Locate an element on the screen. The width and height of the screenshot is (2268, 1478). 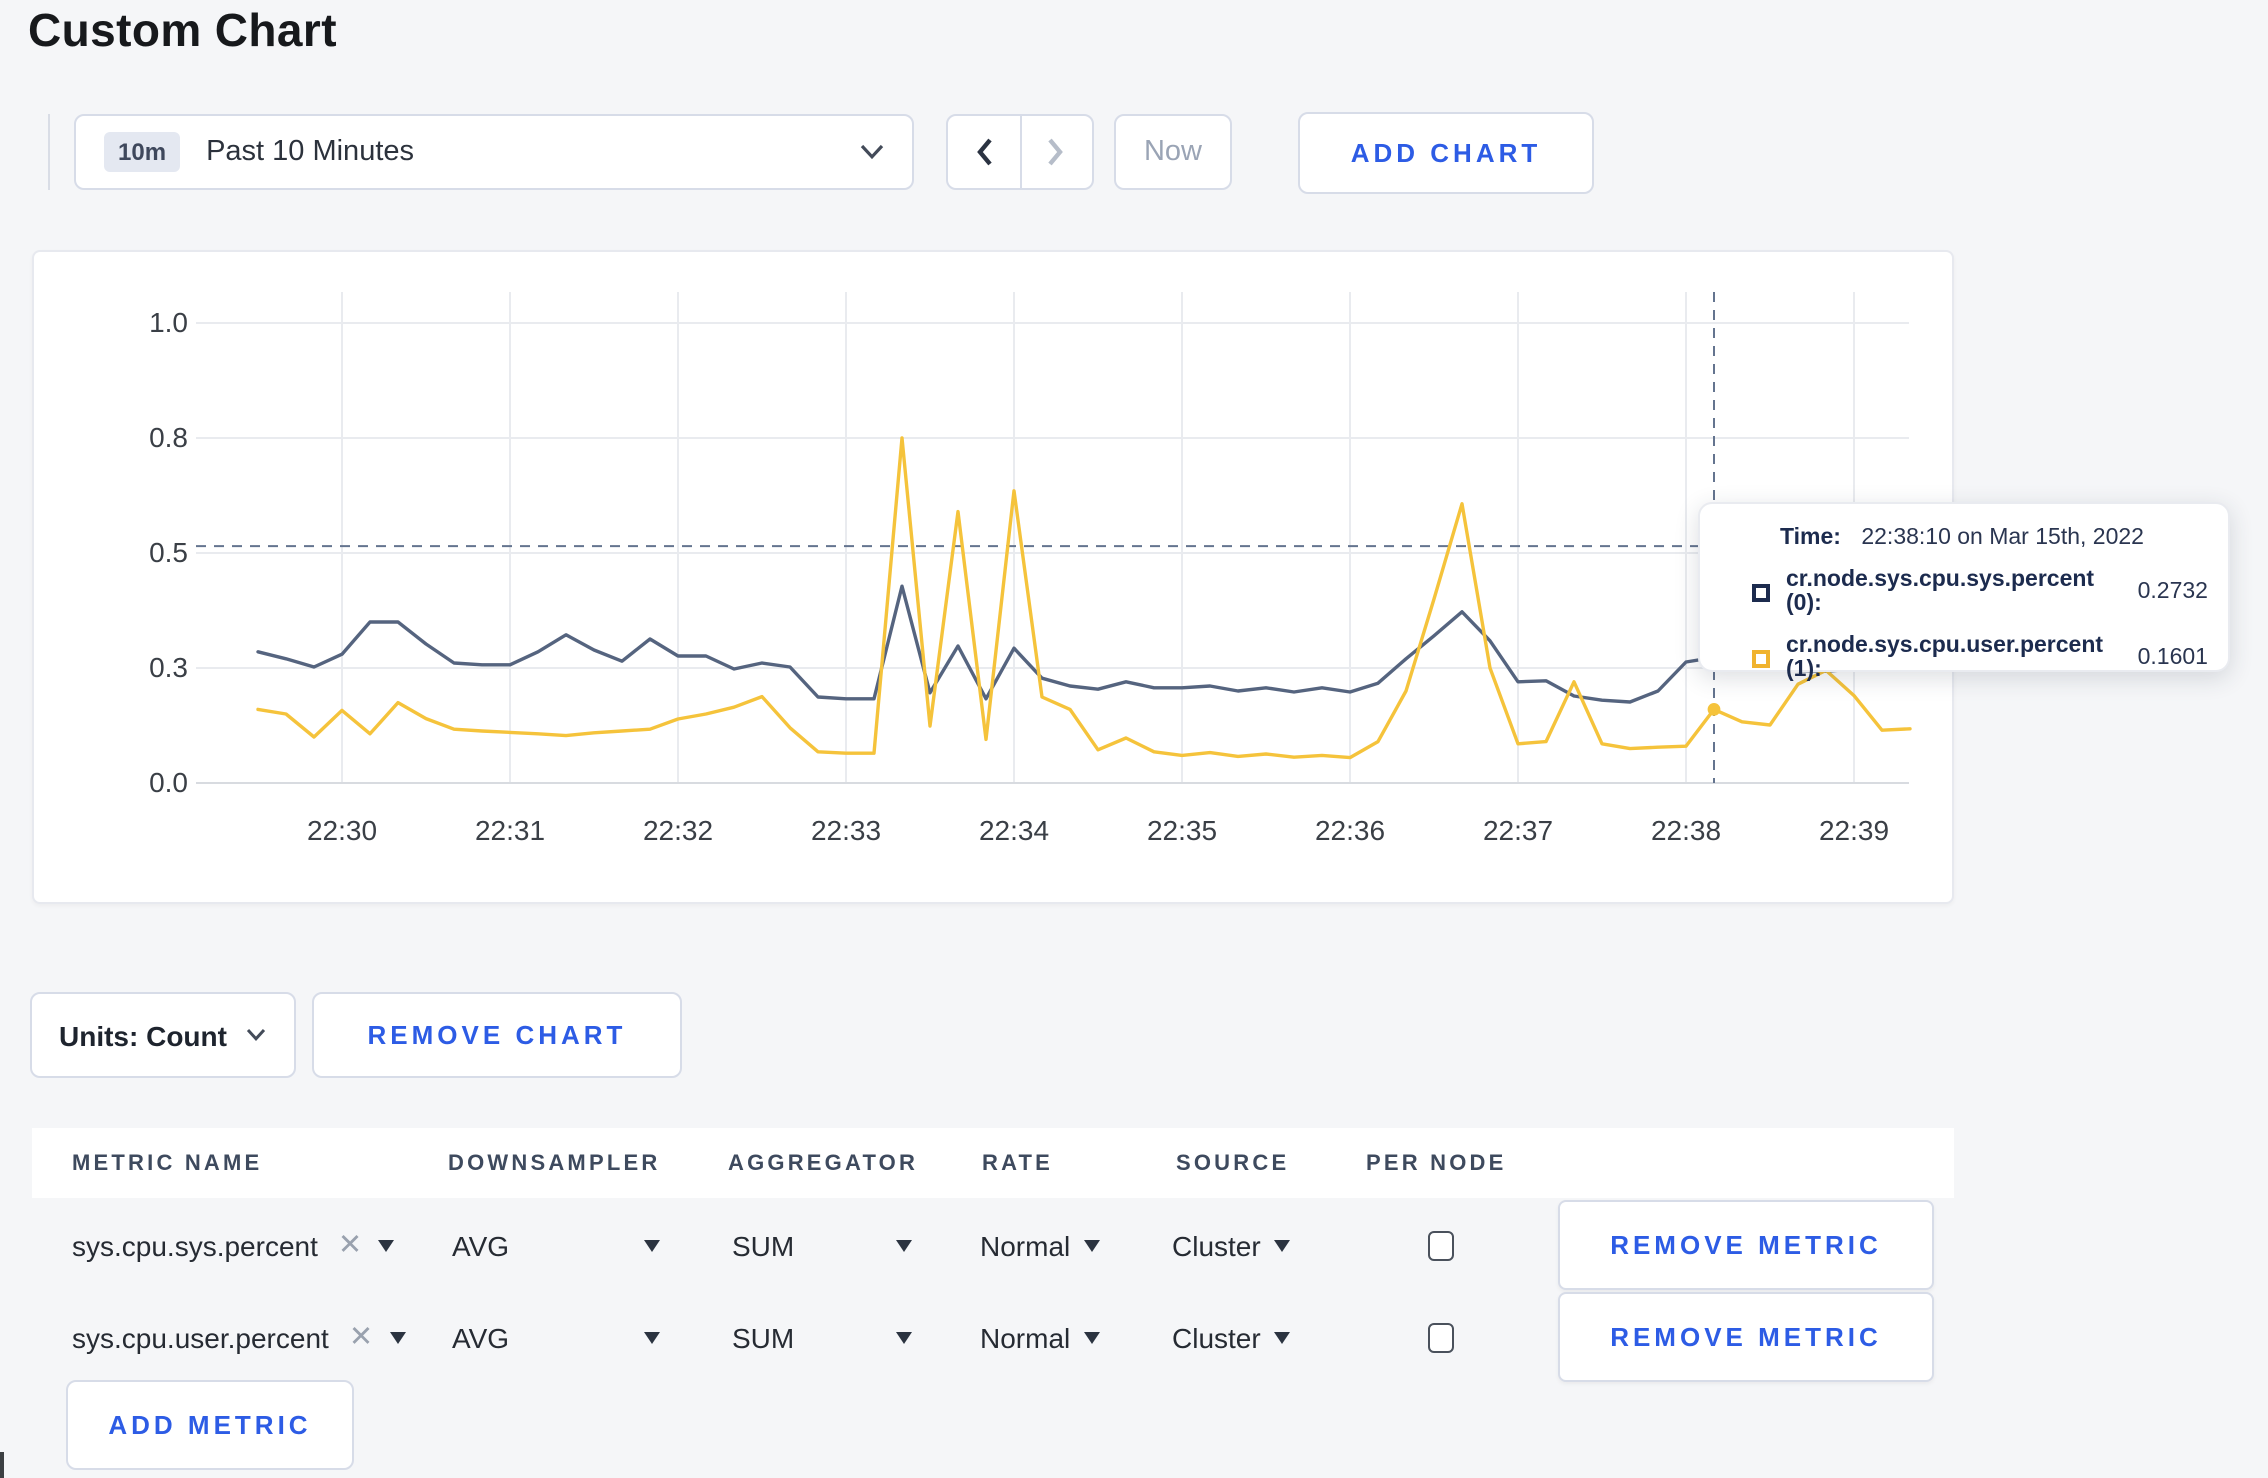
add-metric-button: ADD METRIC is located at coordinates (210, 1425).